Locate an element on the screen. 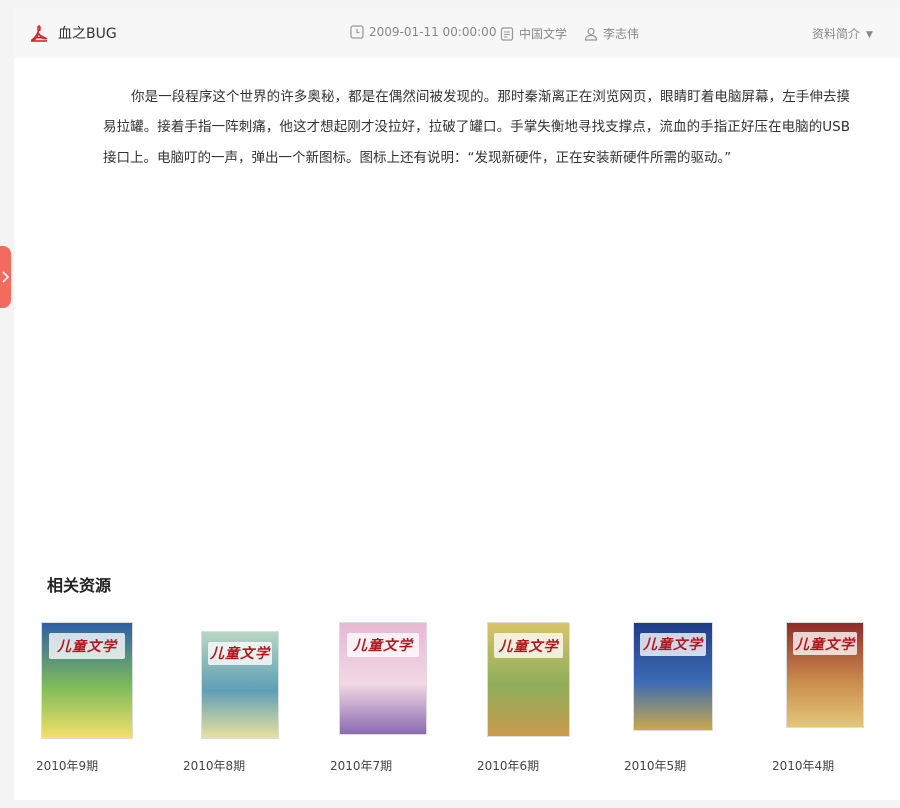 Image resolution: width=900 pixels, height=808 pixels. related-item-label: 2010年6期 is located at coordinates (508, 765).